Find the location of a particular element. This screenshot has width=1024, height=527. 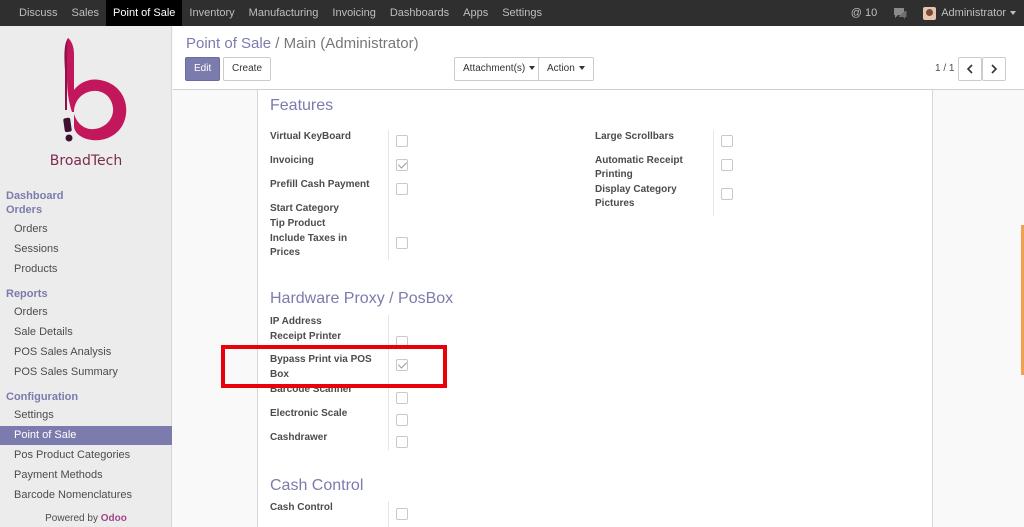

highlight-annotation is located at coordinates (334, 366).